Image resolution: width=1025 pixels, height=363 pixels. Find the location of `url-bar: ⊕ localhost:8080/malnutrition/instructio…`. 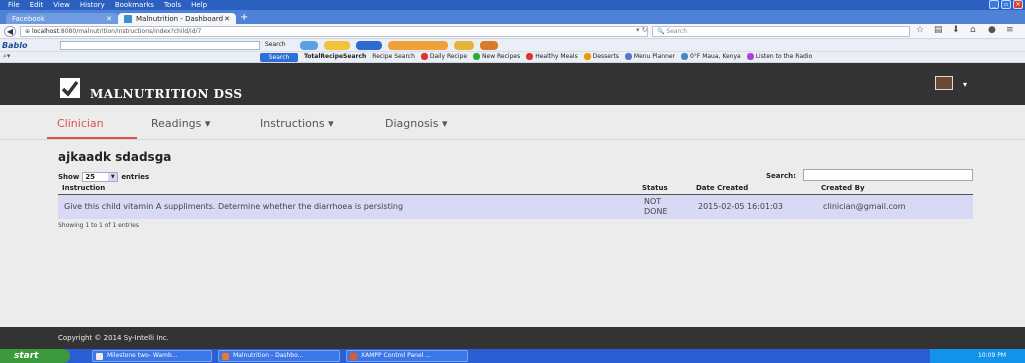

url-bar: ⊕ localhost:8080/malnutrition/instructio… is located at coordinates (334, 31).